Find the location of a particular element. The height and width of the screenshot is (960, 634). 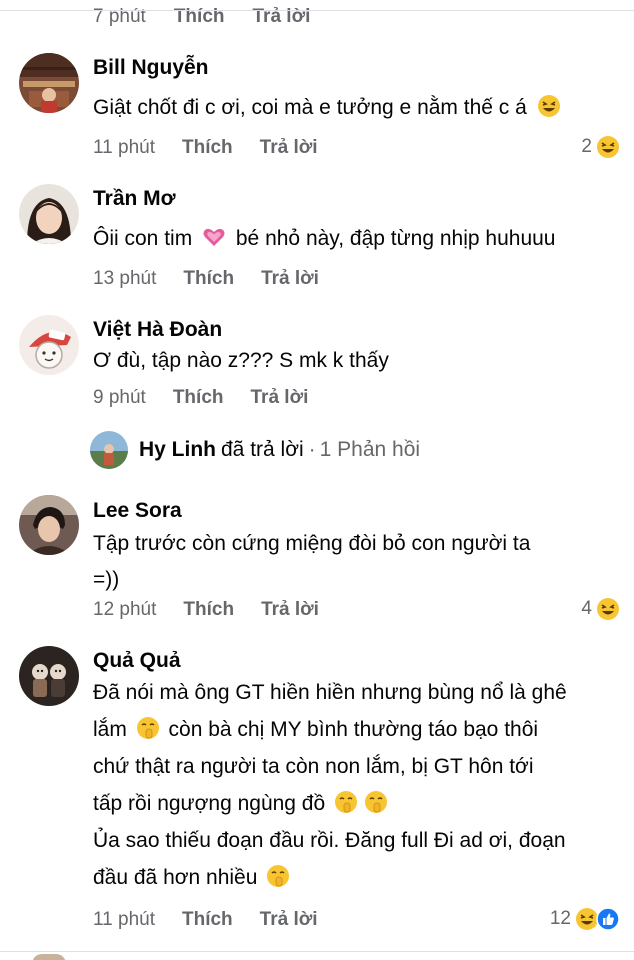

comment-text-line: đầu đã hơn nhiều is located at coordinates (358, 877).